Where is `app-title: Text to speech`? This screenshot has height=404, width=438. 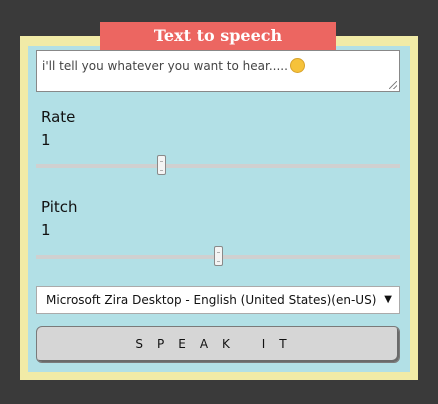
app-title: Text to speech is located at coordinates (218, 36).